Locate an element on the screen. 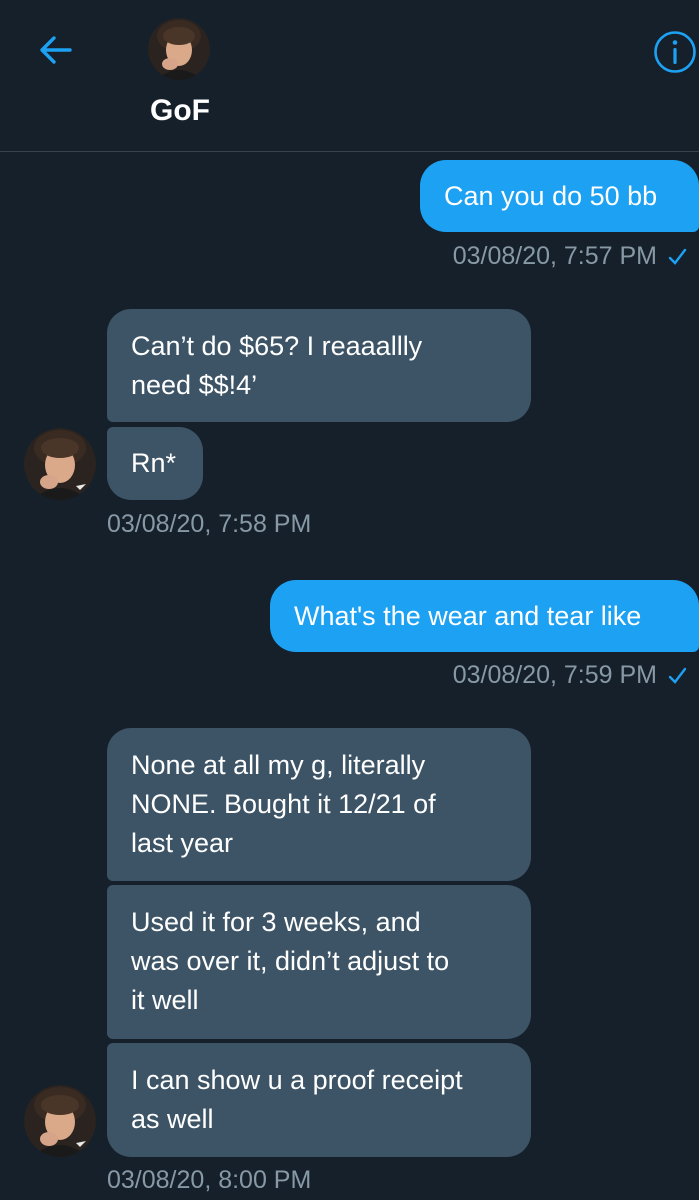  message-timestamp: 03/08/20, 8:00 PM is located at coordinates (209, 1180).